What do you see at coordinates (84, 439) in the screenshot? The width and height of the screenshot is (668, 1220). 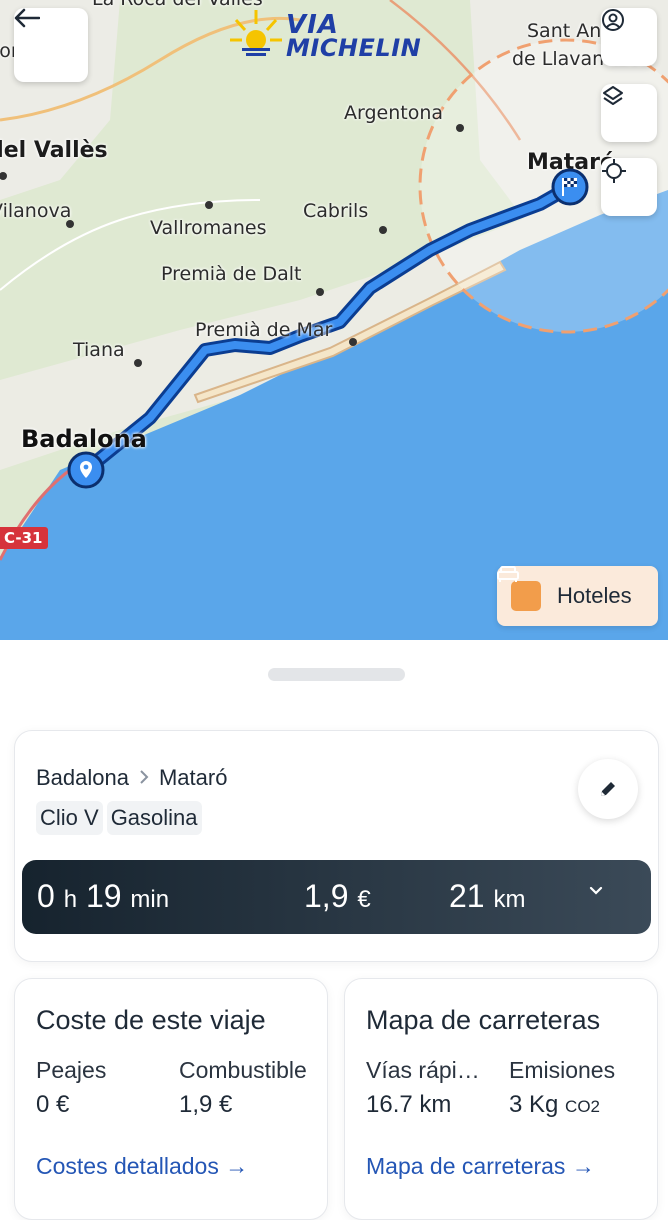 I see `place-badalona: Badalona` at bounding box center [84, 439].